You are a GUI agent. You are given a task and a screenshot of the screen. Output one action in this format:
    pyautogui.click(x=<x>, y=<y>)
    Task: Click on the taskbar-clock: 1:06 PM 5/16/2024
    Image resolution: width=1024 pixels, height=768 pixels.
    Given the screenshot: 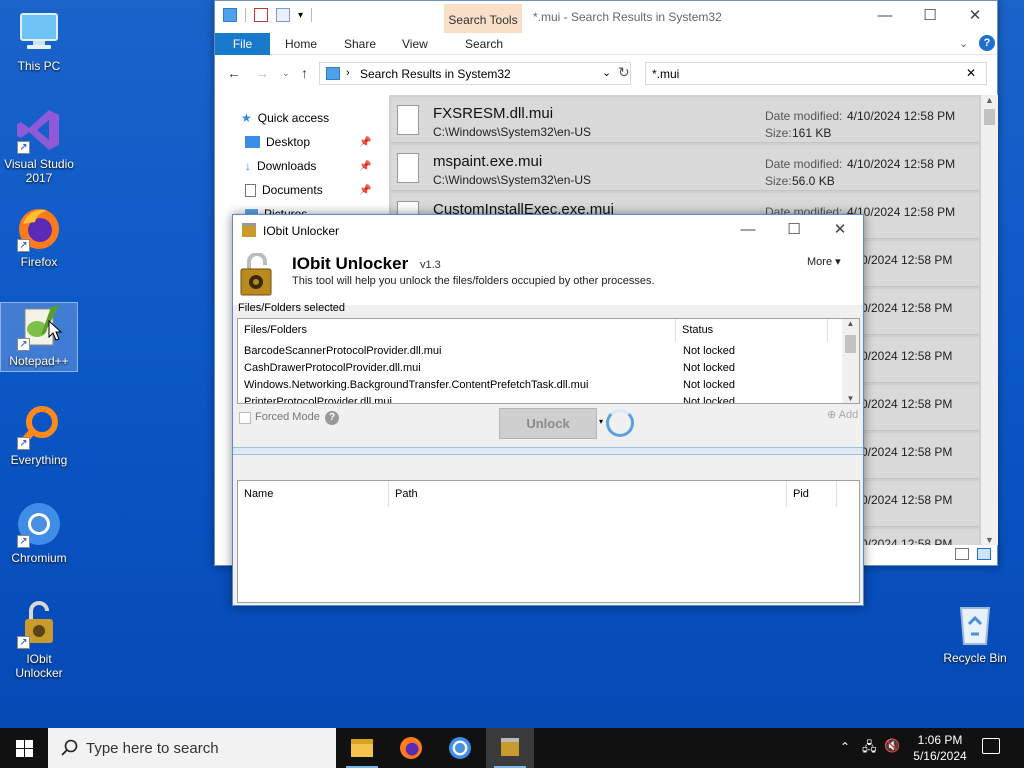 What is the action you would take?
    pyautogui.click(x=940, y=748)
    